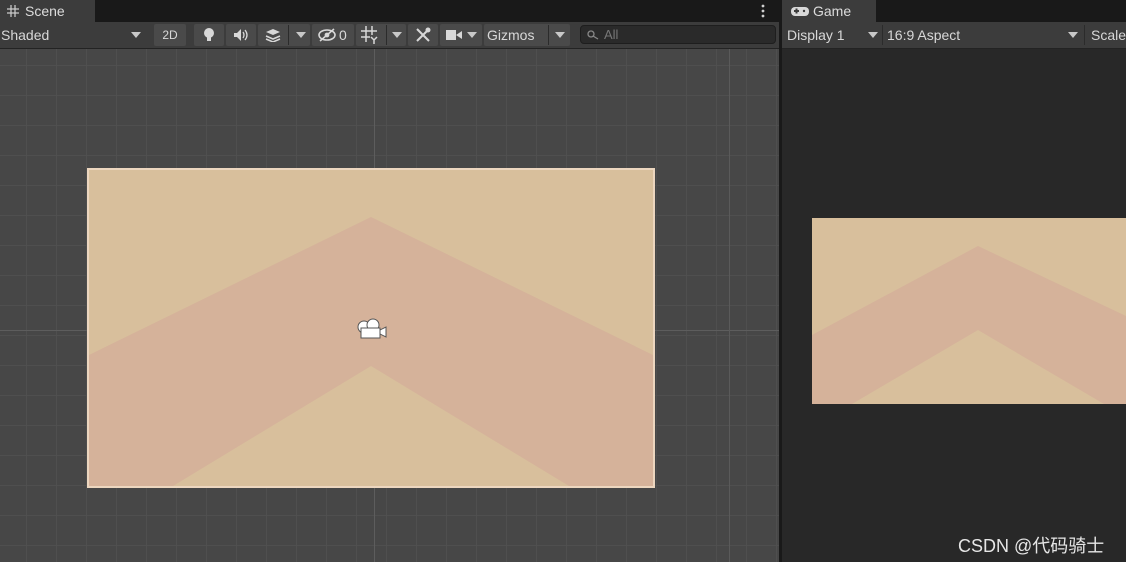 Image resolution: width=1126 pixels, height=562 pixels. I want to click on scale-label: Scale, so click(1108, 35).